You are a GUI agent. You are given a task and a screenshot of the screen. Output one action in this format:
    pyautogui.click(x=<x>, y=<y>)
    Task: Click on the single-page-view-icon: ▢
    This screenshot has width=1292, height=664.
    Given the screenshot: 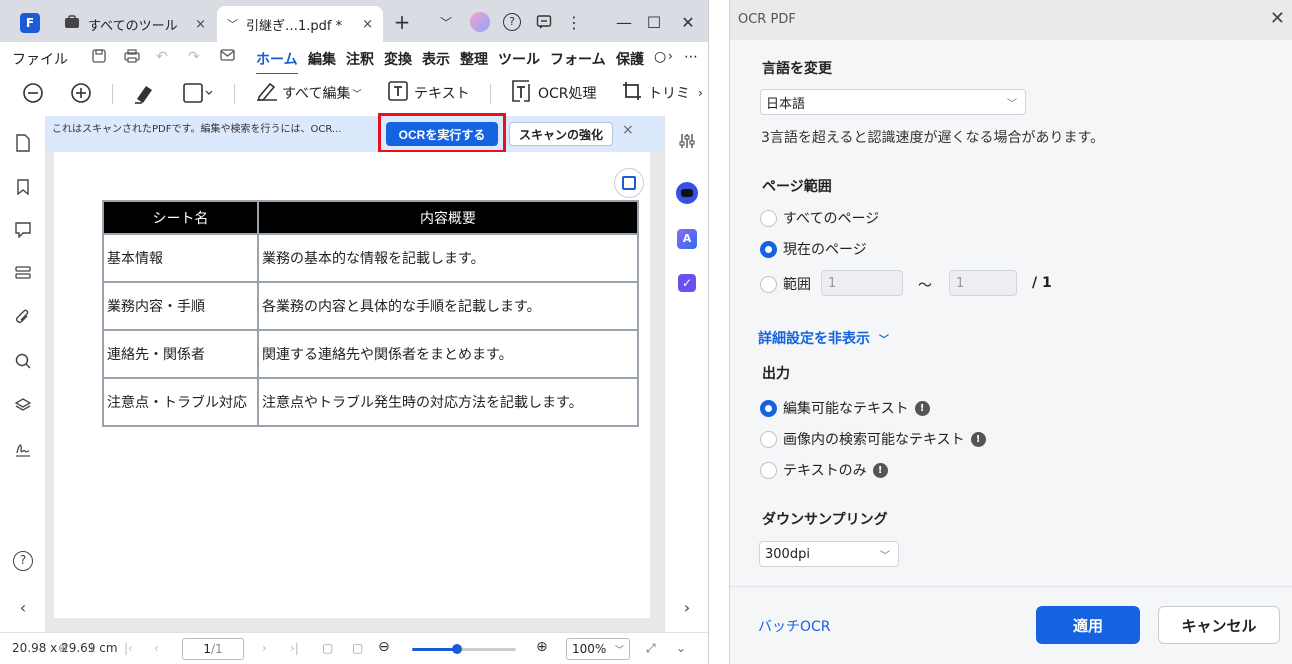 What is the action you would take?
    pyautogui.click(x=327, y=648)
    